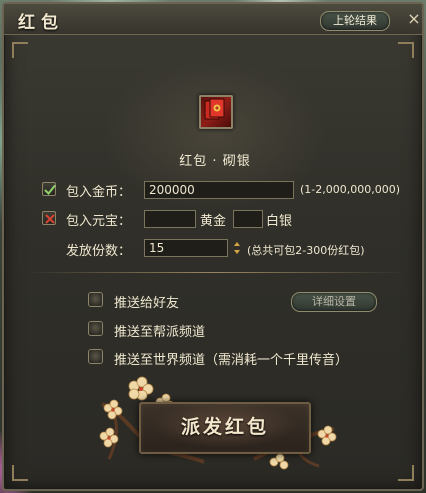 This screenshot has width=426, height=493. I want to click on red-envelope-icon, so click(216, 112).